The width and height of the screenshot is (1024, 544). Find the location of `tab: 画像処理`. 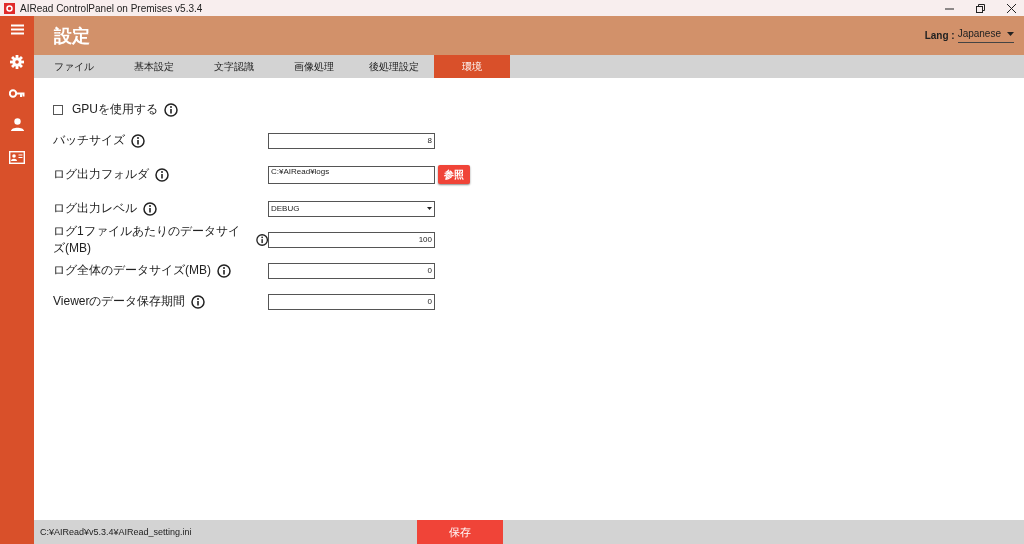

tab: 画像処理 is located at coordinates (314, 66).